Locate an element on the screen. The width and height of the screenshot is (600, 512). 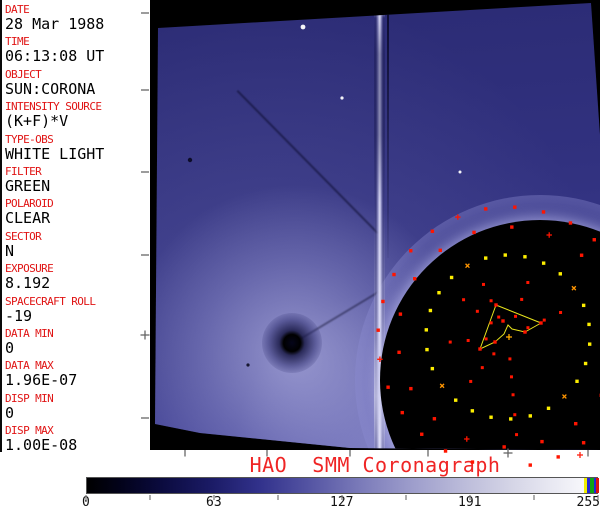
metadata-field-label: DATA MIN is located at coordinates (29, 333).